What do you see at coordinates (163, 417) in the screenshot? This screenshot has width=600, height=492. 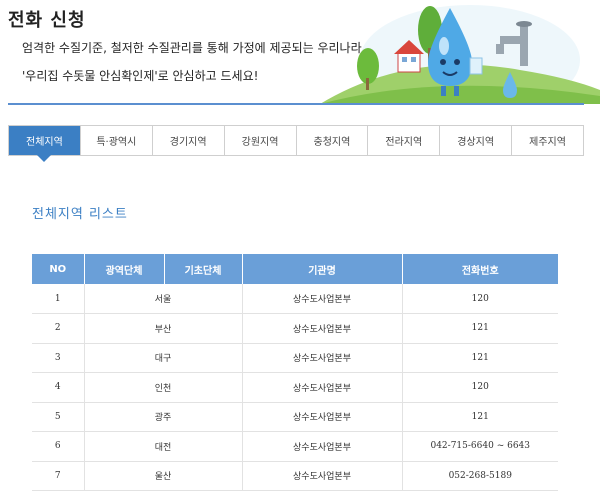 I see `cell-region: 광주` at bounding box center [163, 417].